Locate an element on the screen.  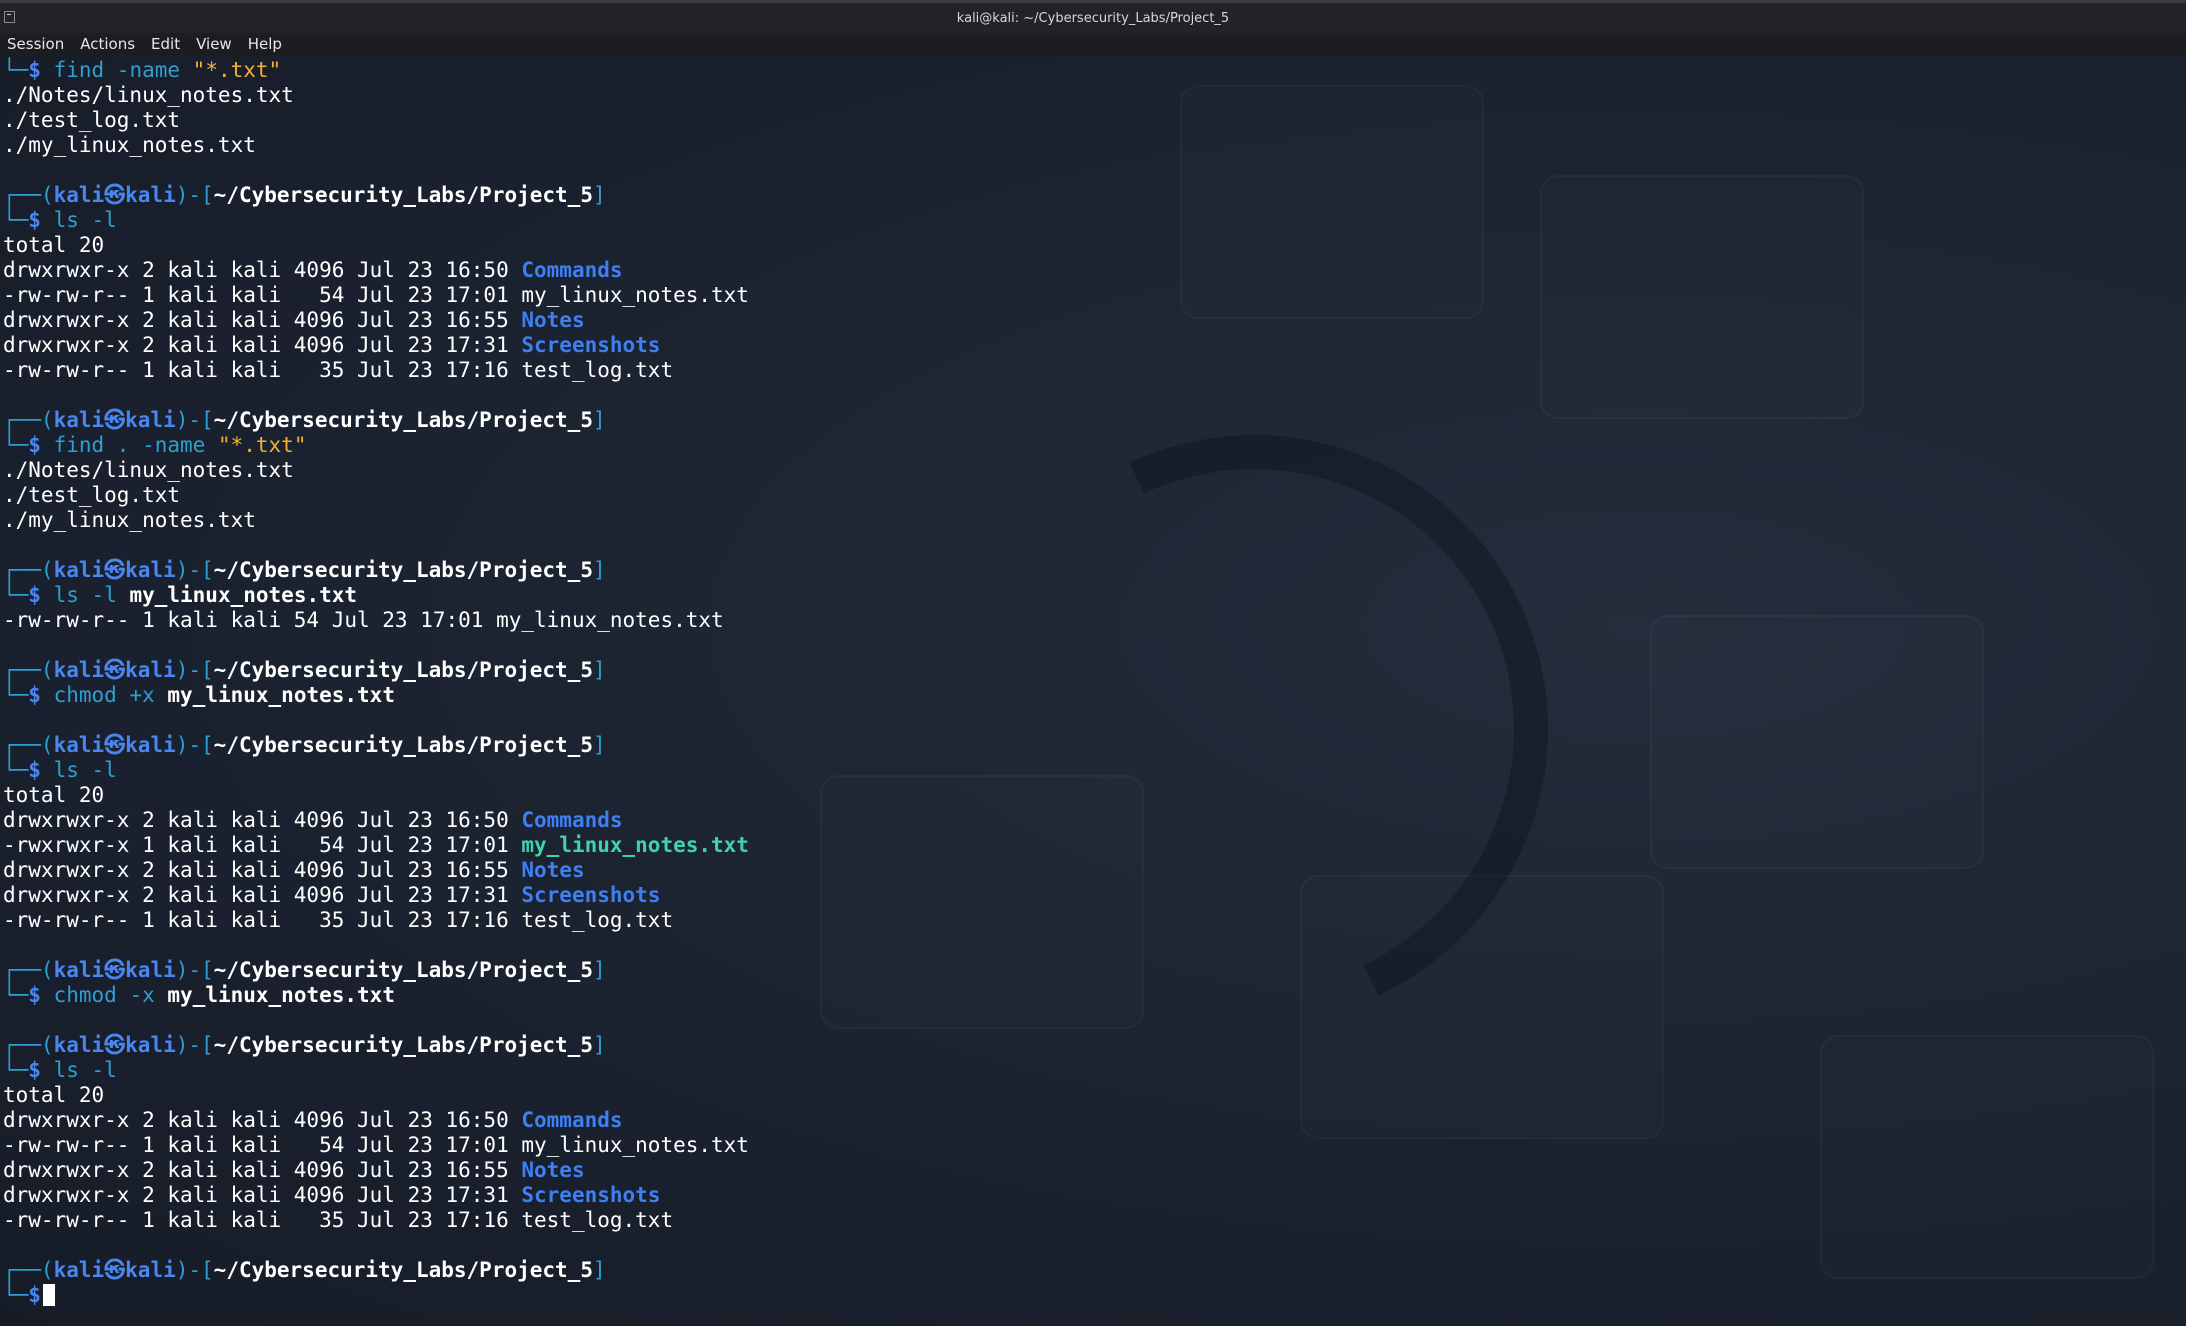
terminal-app-icon is located at coordinates (9, 17).